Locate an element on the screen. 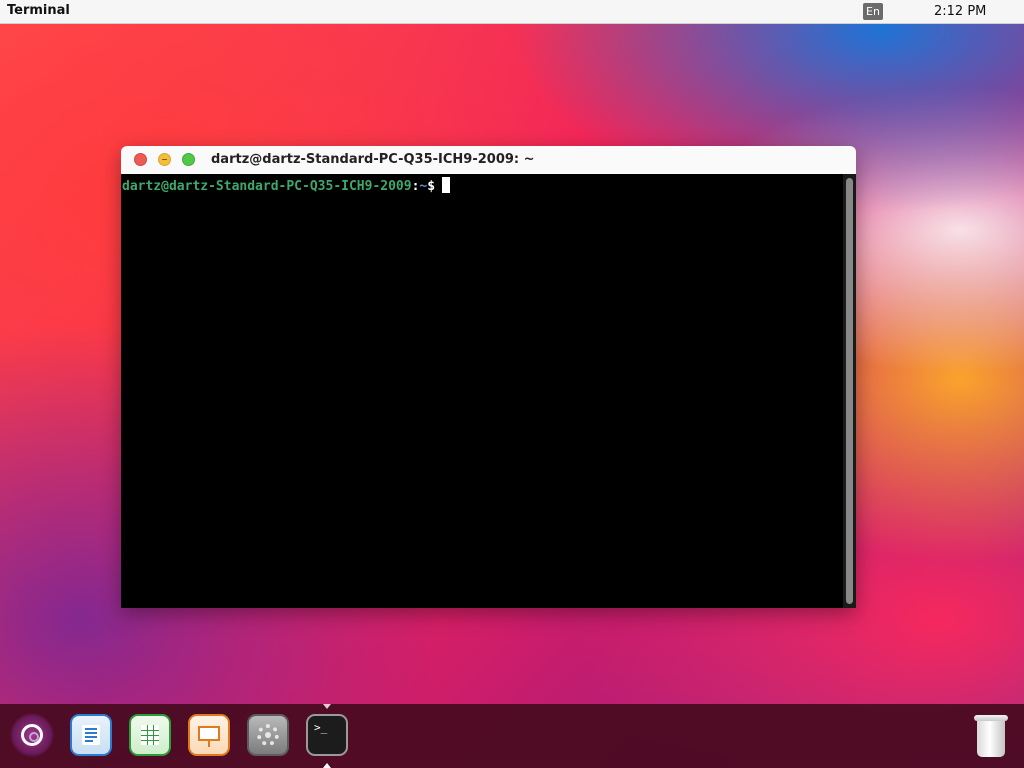 The height and width of the screenshot is (768, 1024). terminal-scrollbar is located at coordinates (849, 391).